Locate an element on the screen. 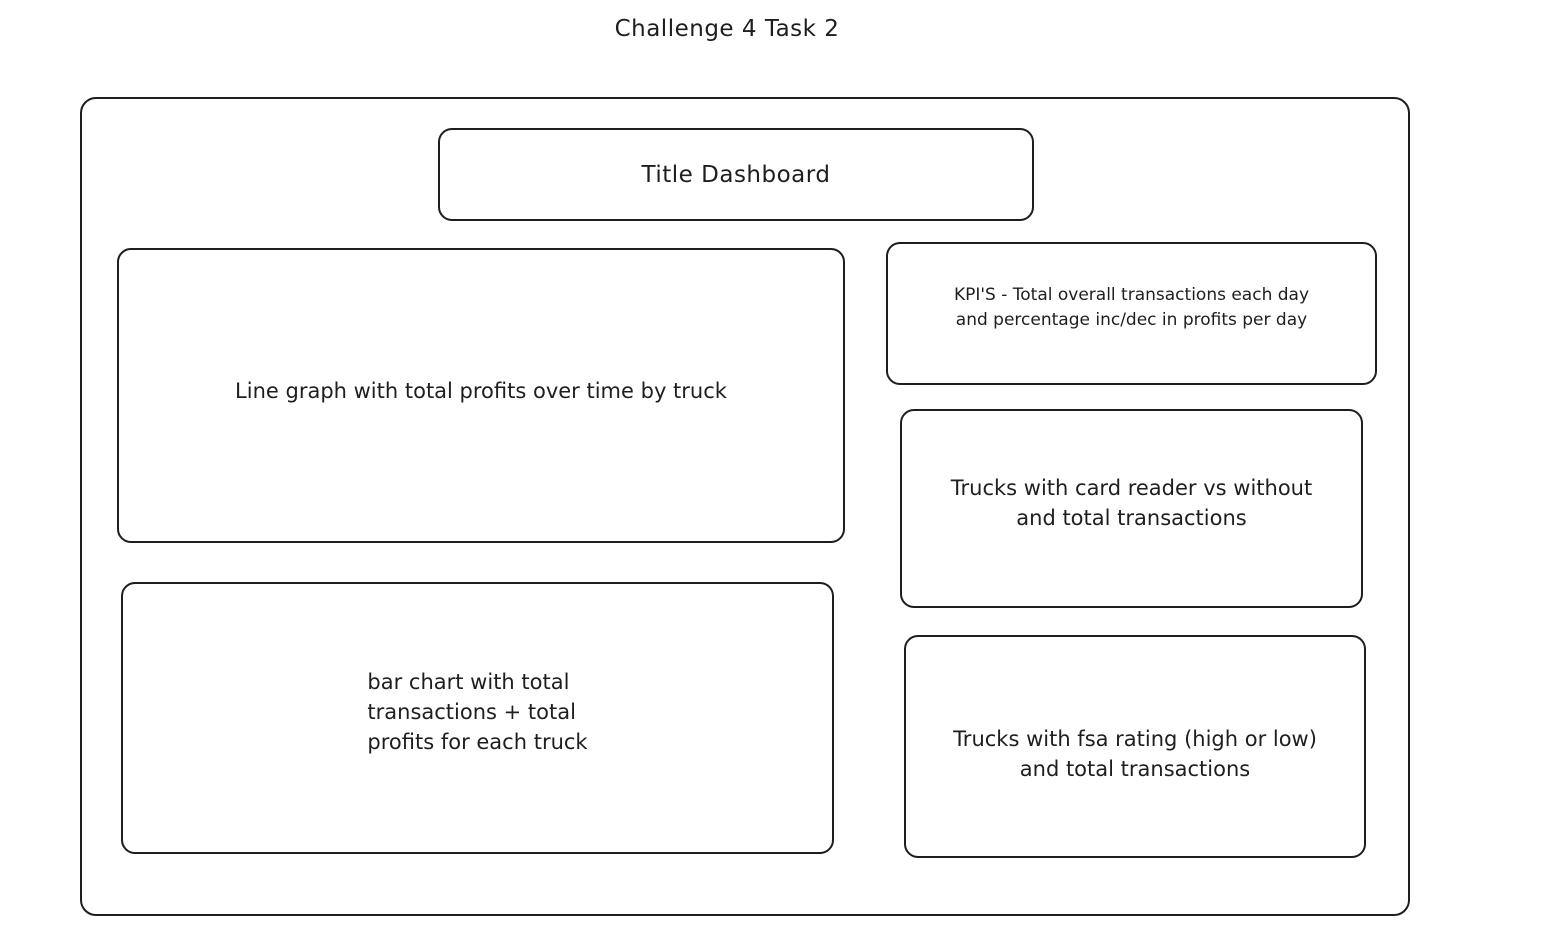  title-dashboard-label: Title Dashboard is located at coordinates (736, 174).